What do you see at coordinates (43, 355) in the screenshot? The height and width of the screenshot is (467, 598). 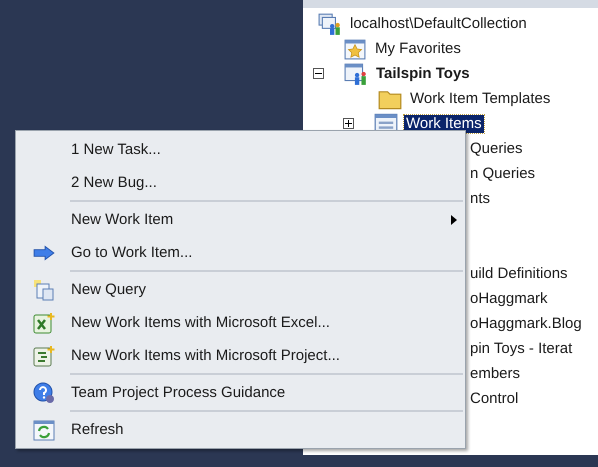 I see `project-plan-icon` at bounding box center [43, 355].